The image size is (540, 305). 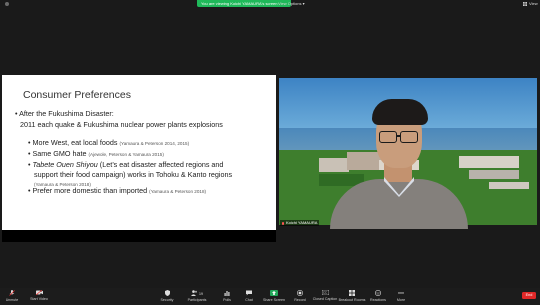 I want to click on share-screen-button: Share Screen, so click(x=274, y=296).